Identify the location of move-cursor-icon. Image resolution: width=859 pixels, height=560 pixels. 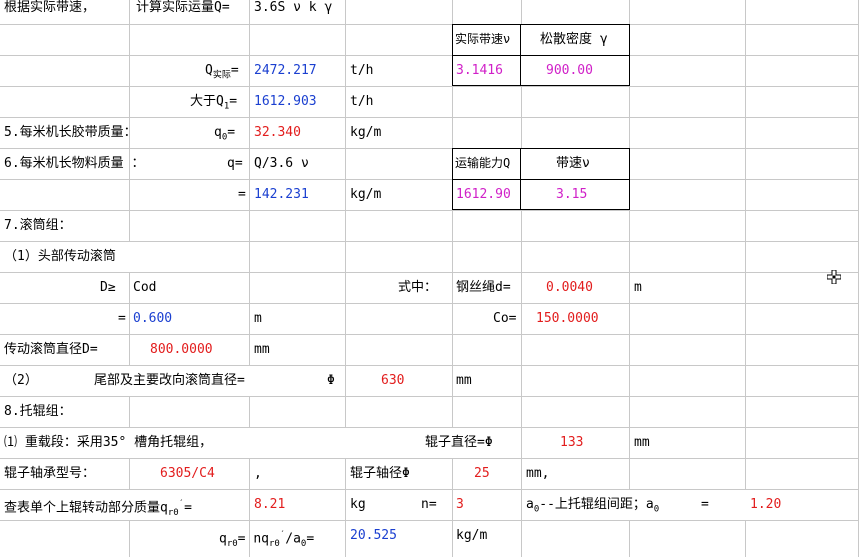
(834, 277).